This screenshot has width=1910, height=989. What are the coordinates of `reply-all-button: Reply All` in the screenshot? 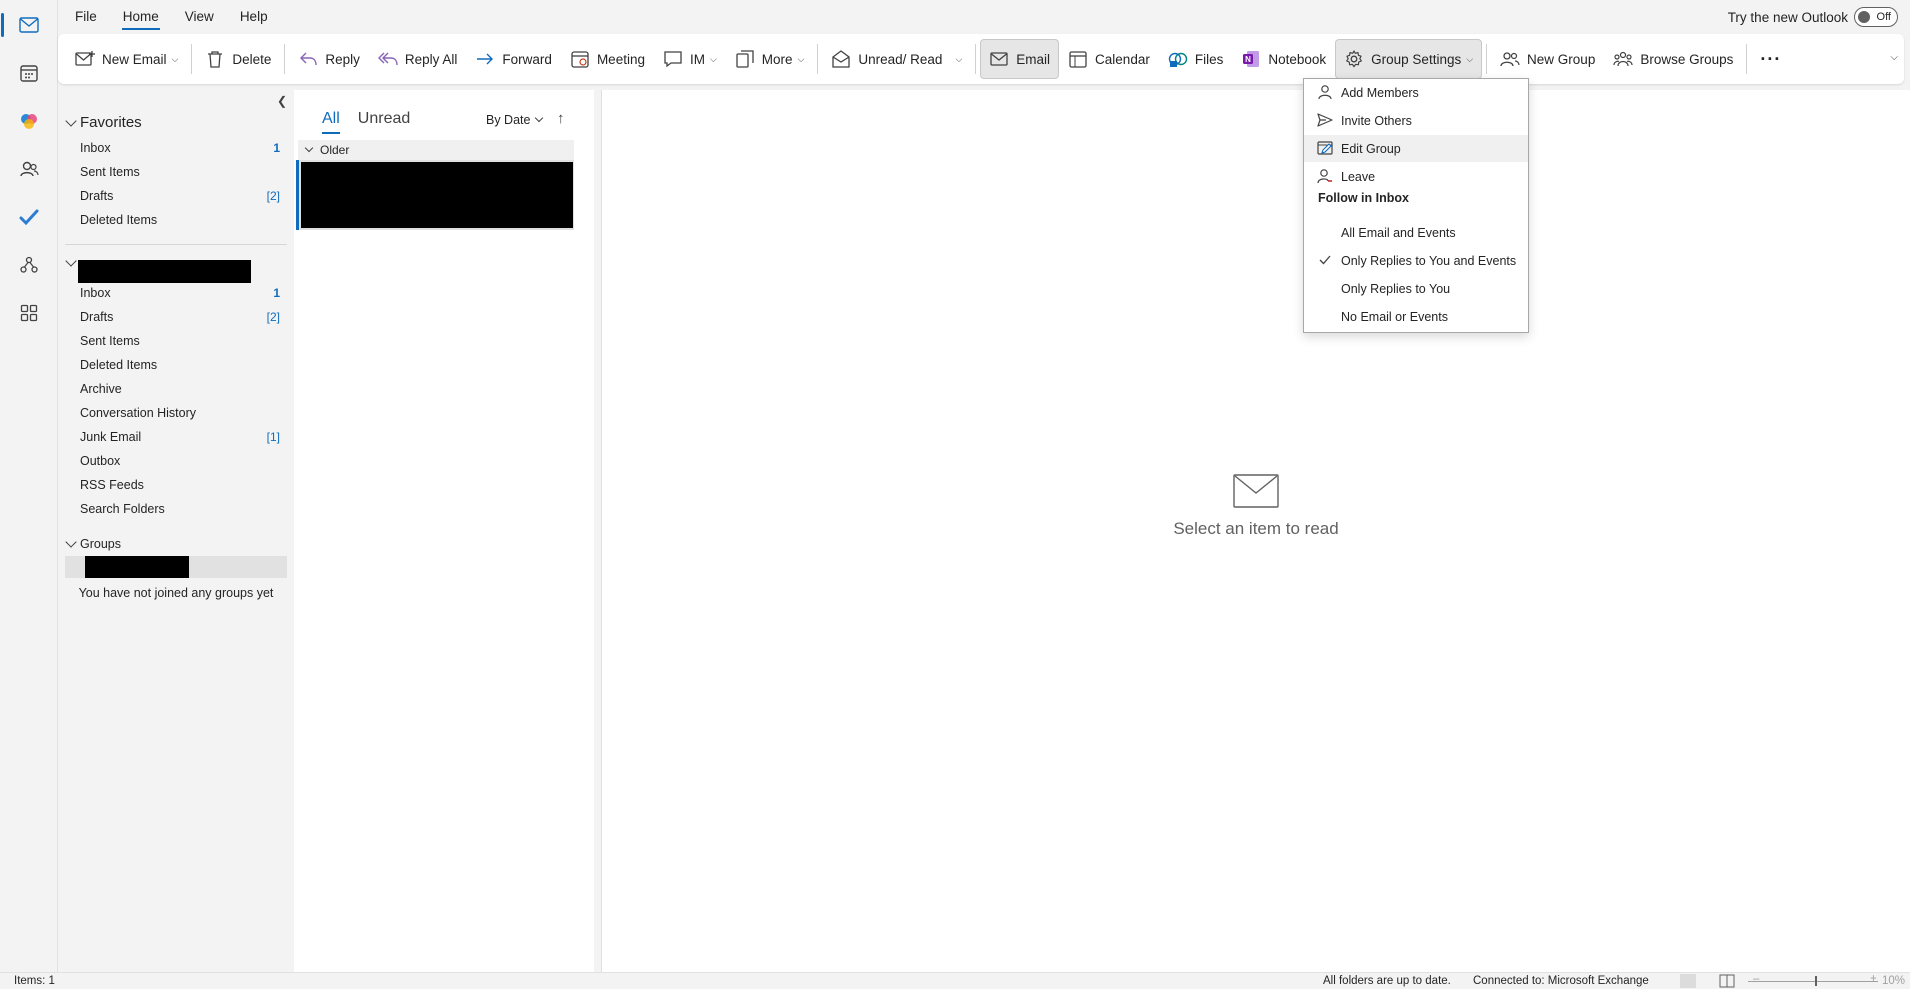 It's located at (418, 59).